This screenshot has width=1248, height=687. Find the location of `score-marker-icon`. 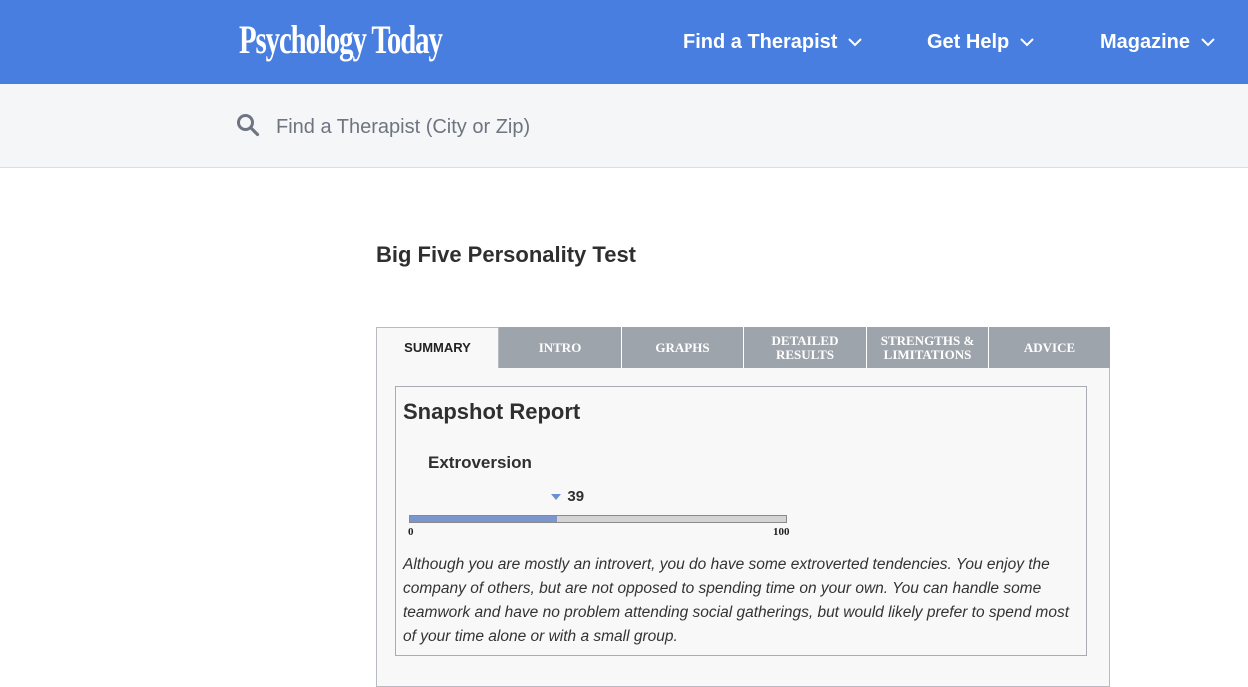

score-marker-icon is located at coordinates (556, 497).